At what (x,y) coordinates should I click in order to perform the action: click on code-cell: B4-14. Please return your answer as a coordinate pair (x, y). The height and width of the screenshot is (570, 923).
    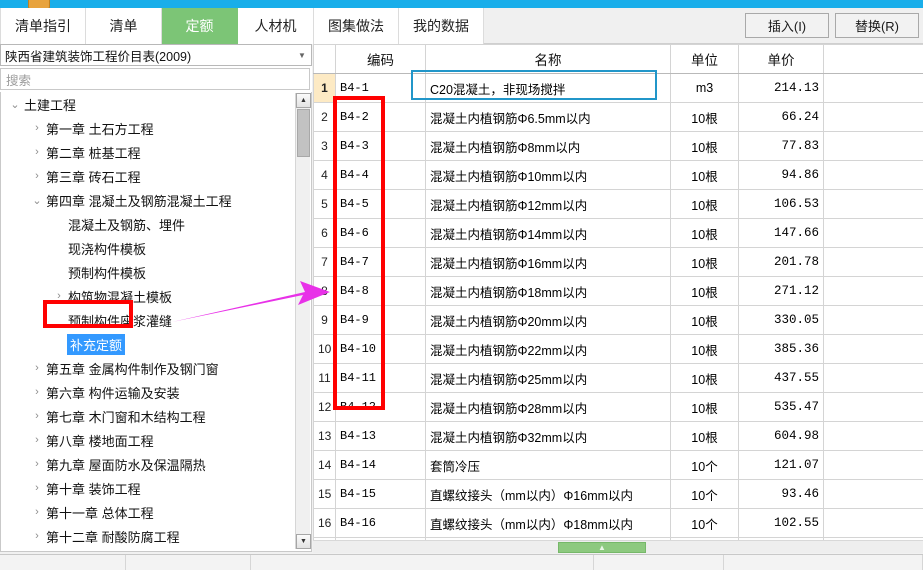
    Looking at the image, I should click on (380, 465).